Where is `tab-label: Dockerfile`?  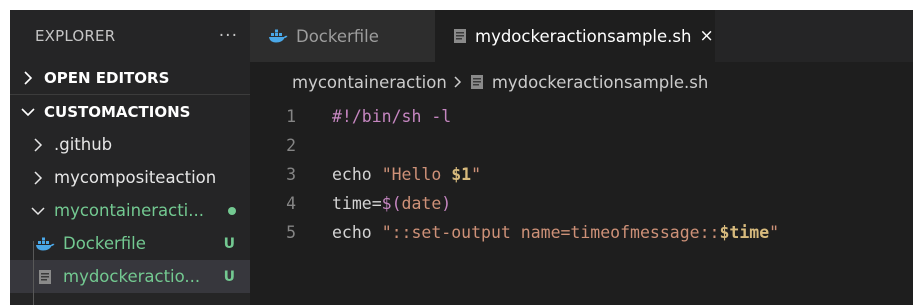 tab-label: Dockerfile is located at coordinates (337, 36).